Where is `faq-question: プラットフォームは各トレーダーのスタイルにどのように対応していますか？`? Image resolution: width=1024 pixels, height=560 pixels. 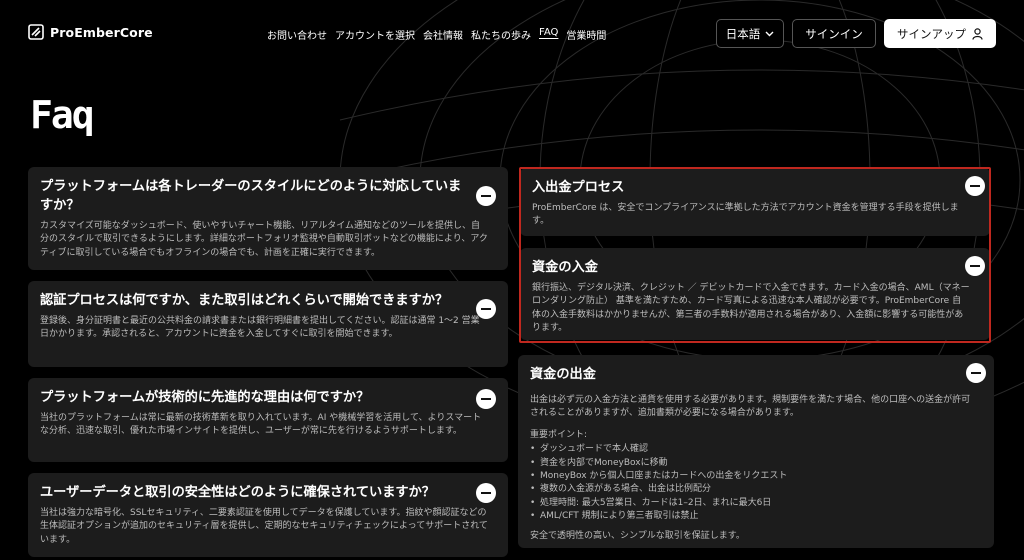 faq-question: プラットフォームは各トレーダーのスタイルにどのように対応していますか？ is located at coordinates (251, 196).